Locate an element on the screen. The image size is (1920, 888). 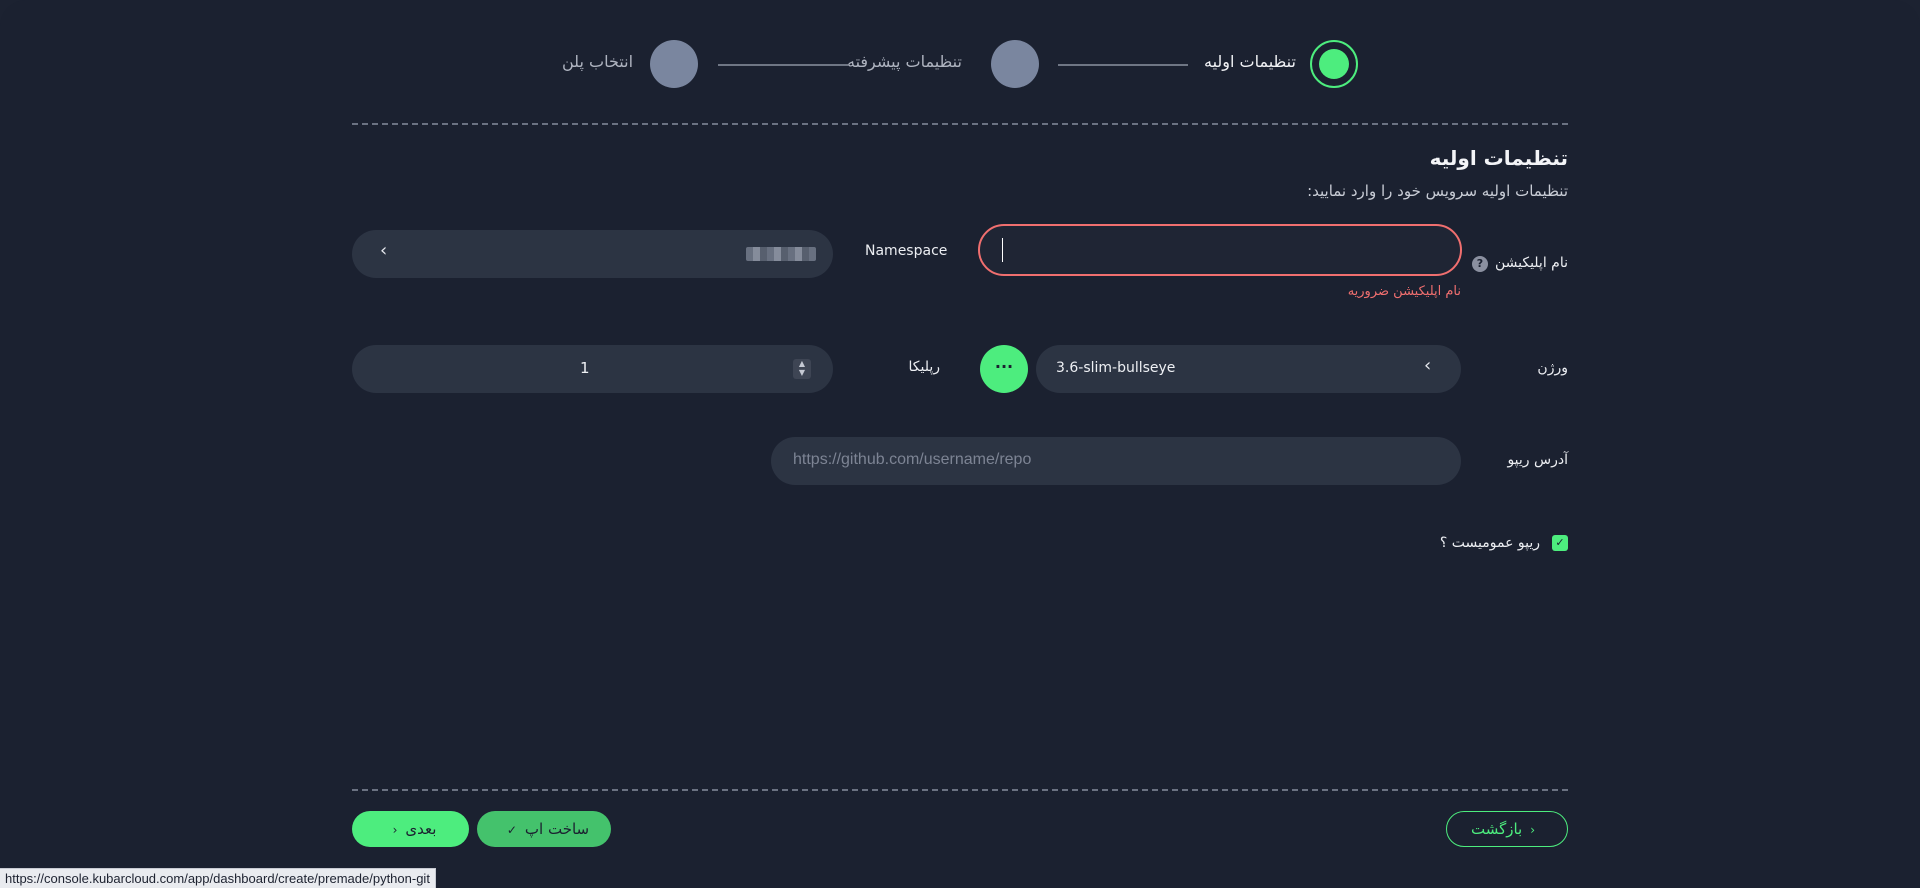
app-name-error: نام اپلیکیشن ضروریه is located at coordinates (1404, 291).